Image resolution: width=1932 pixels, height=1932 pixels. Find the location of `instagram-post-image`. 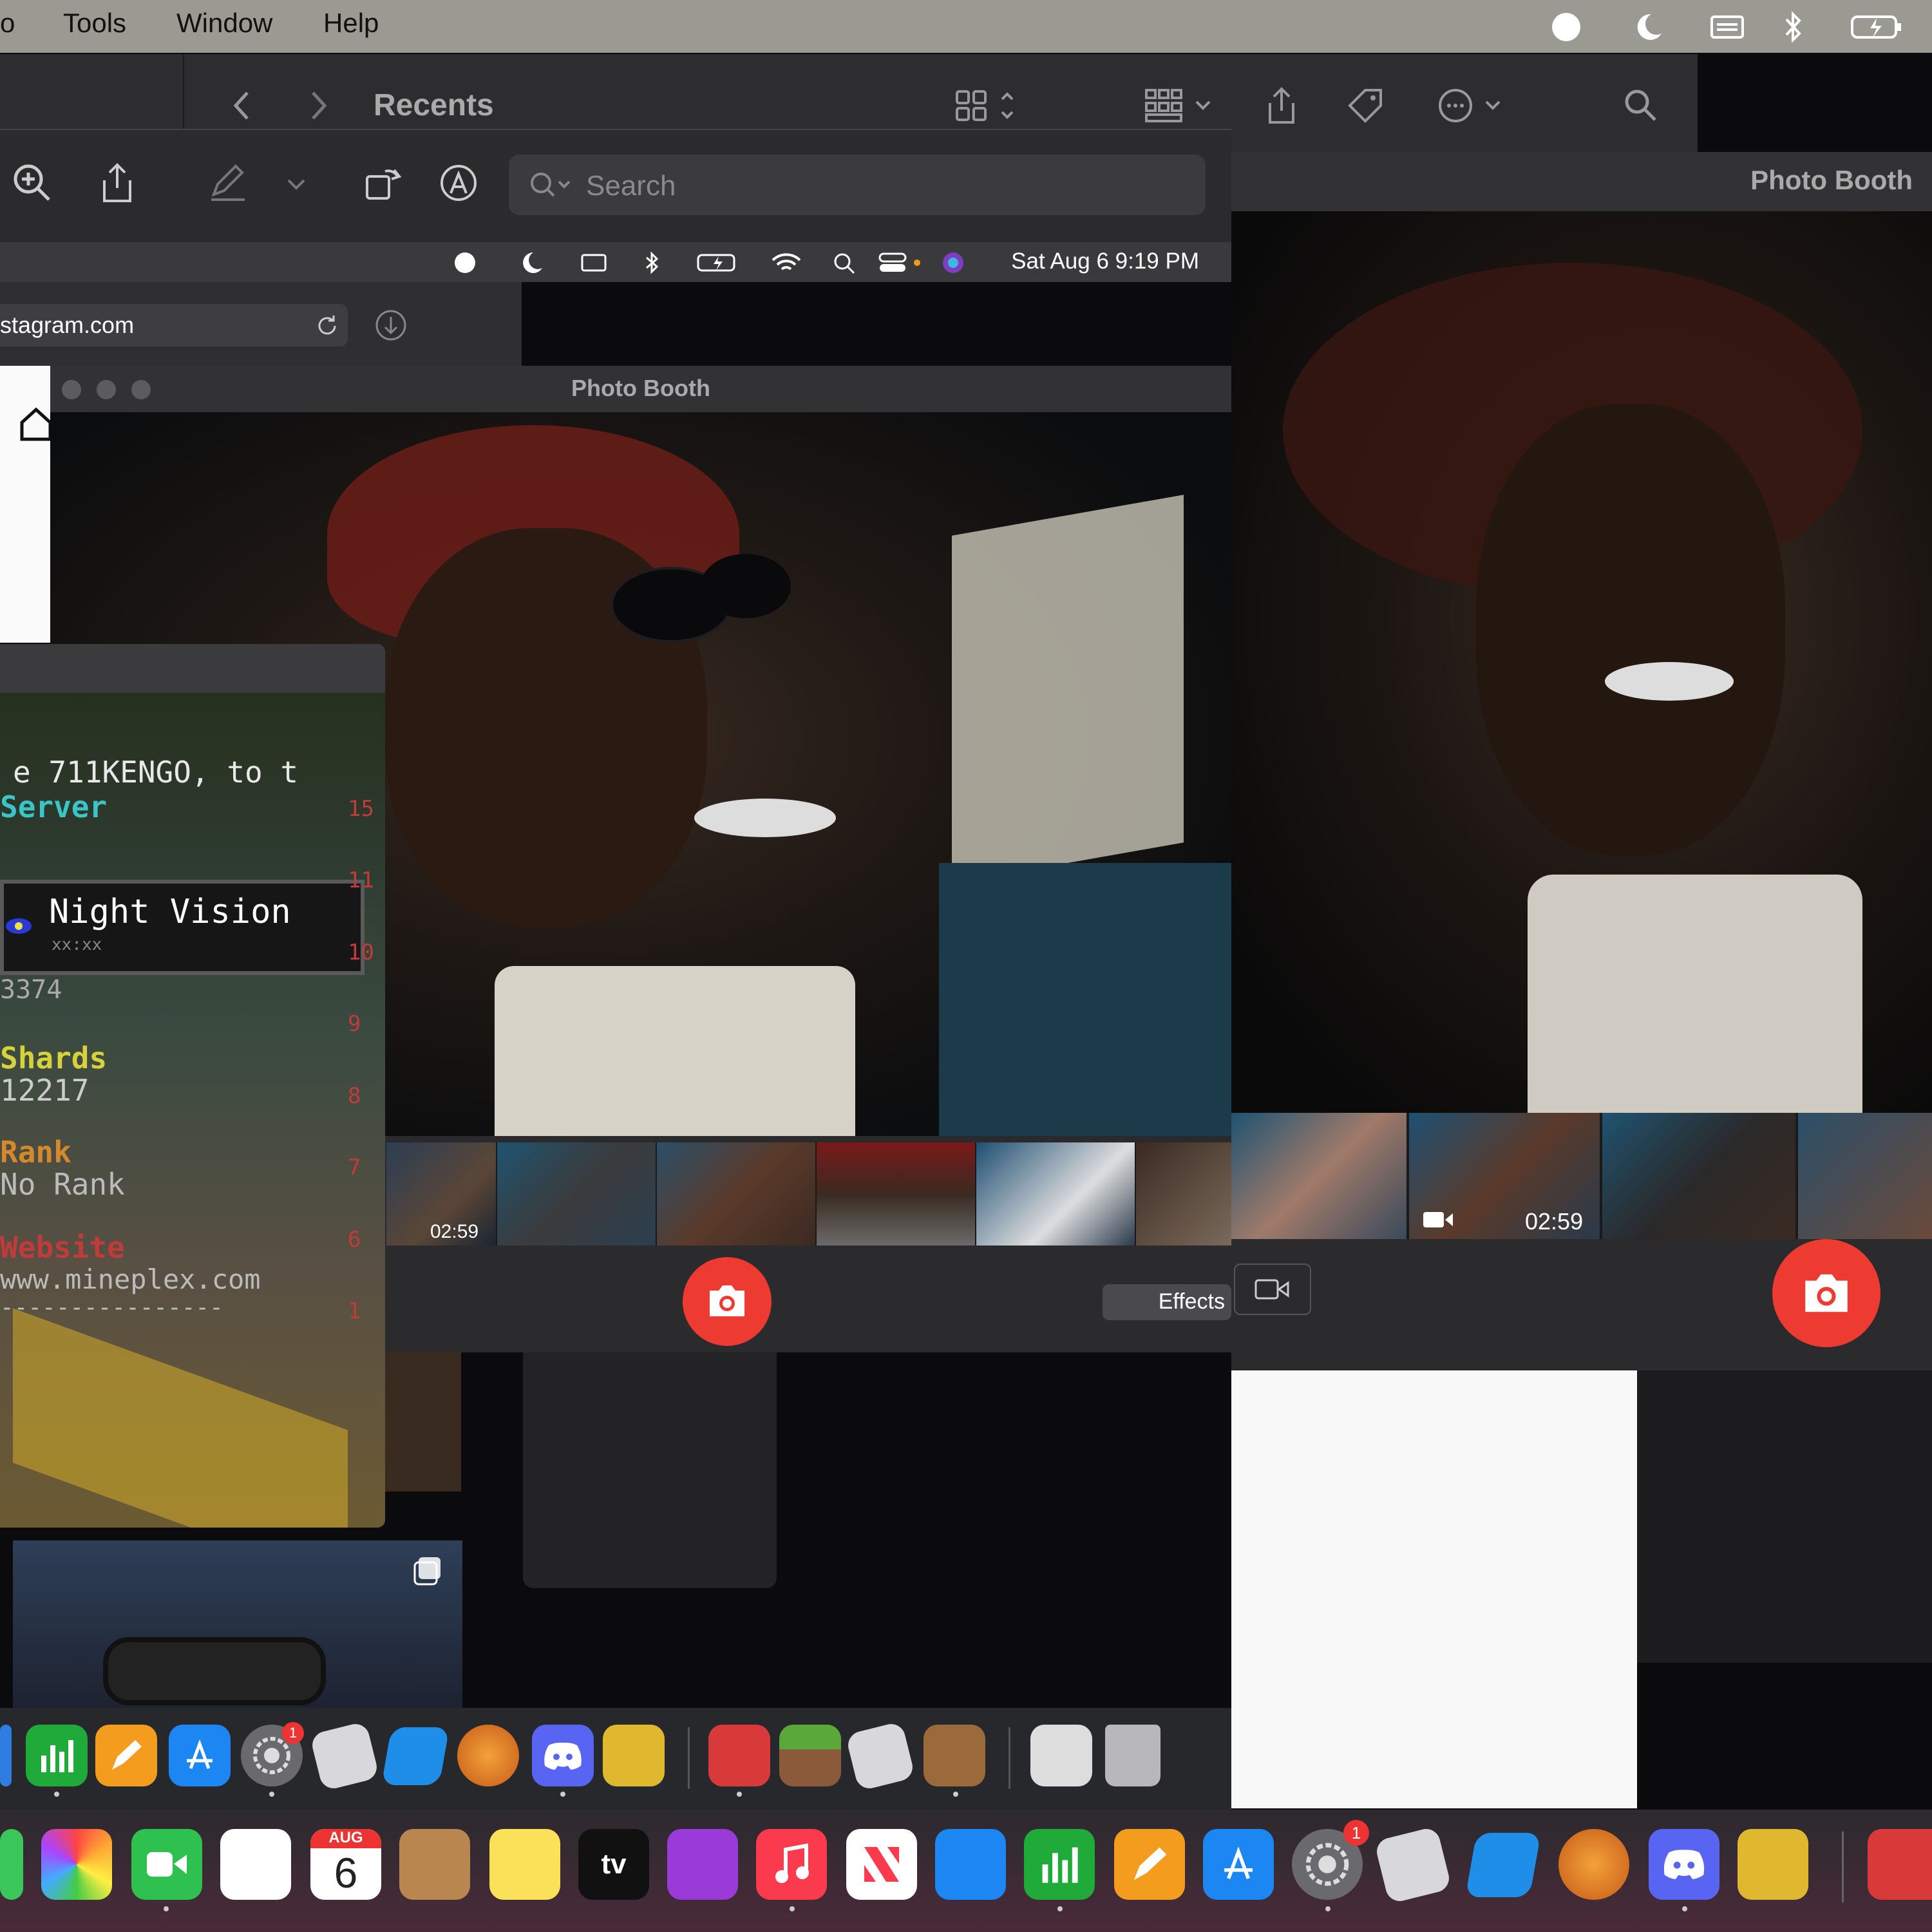

instagram-post-image is located at coordinates (238, 1624).